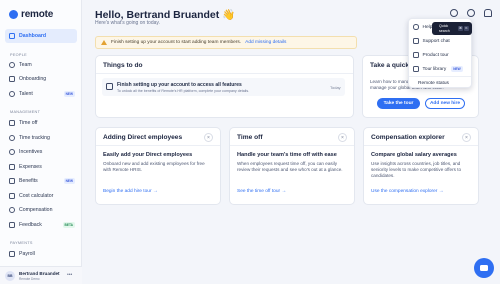 The image size is (500, 284). I want to click on sidebar-item-label: Expenses, so click(30, 167).